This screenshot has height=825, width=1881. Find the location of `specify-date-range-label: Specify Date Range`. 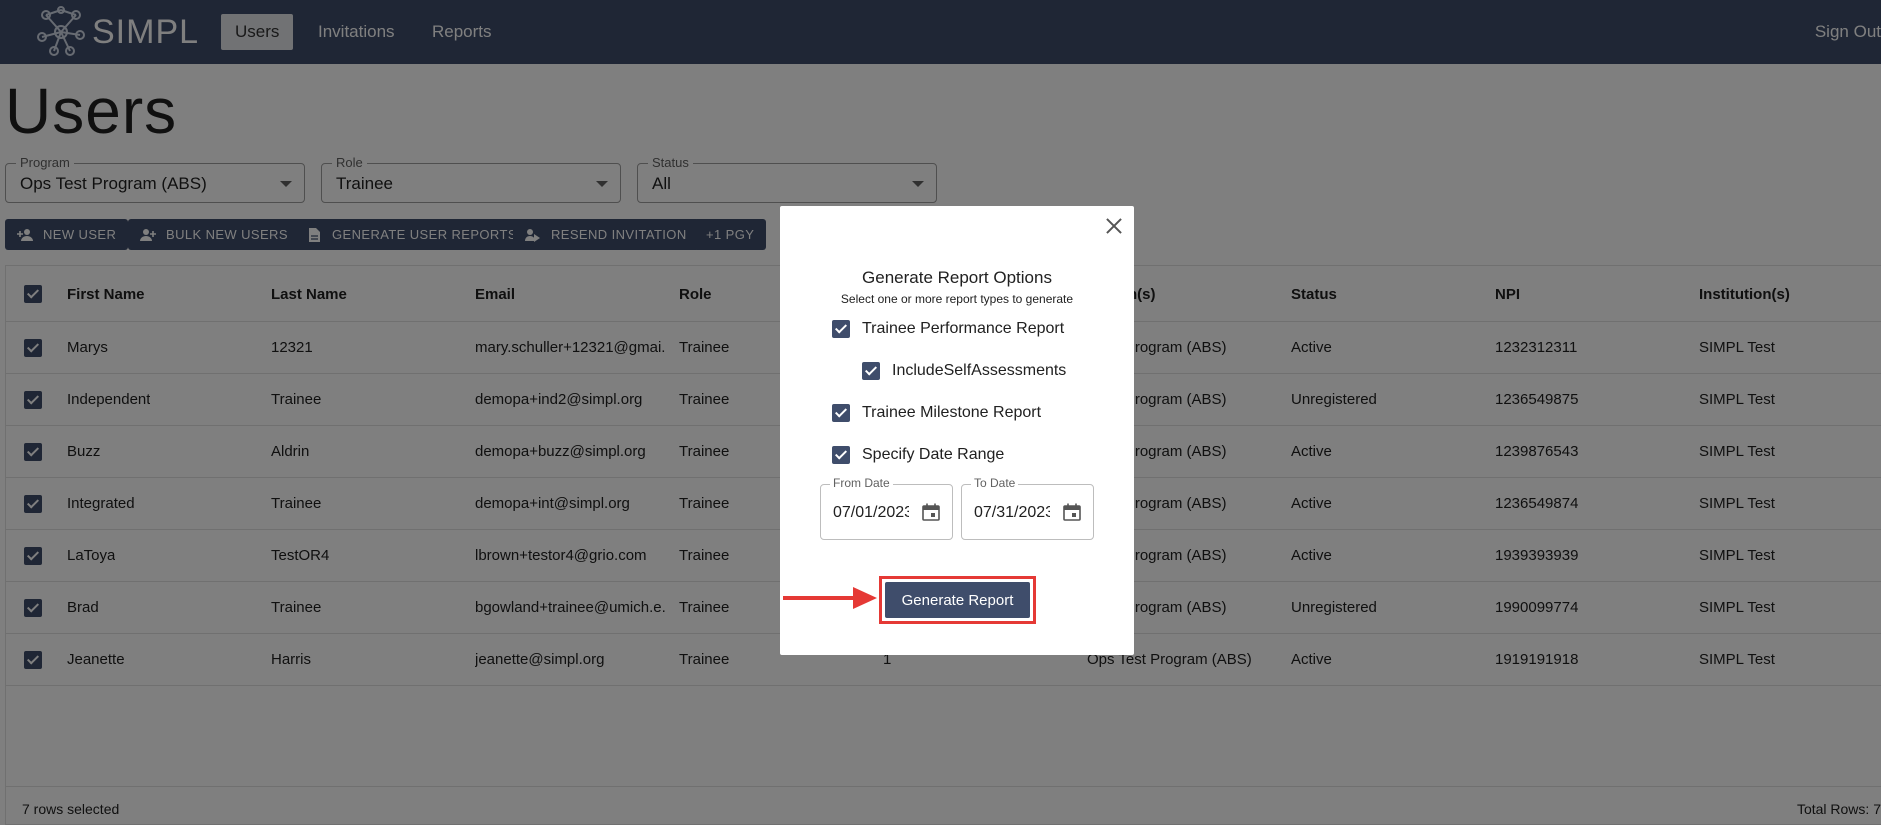

specify-date-range-label: Specify Date Range is located at coordinates (933, 454).